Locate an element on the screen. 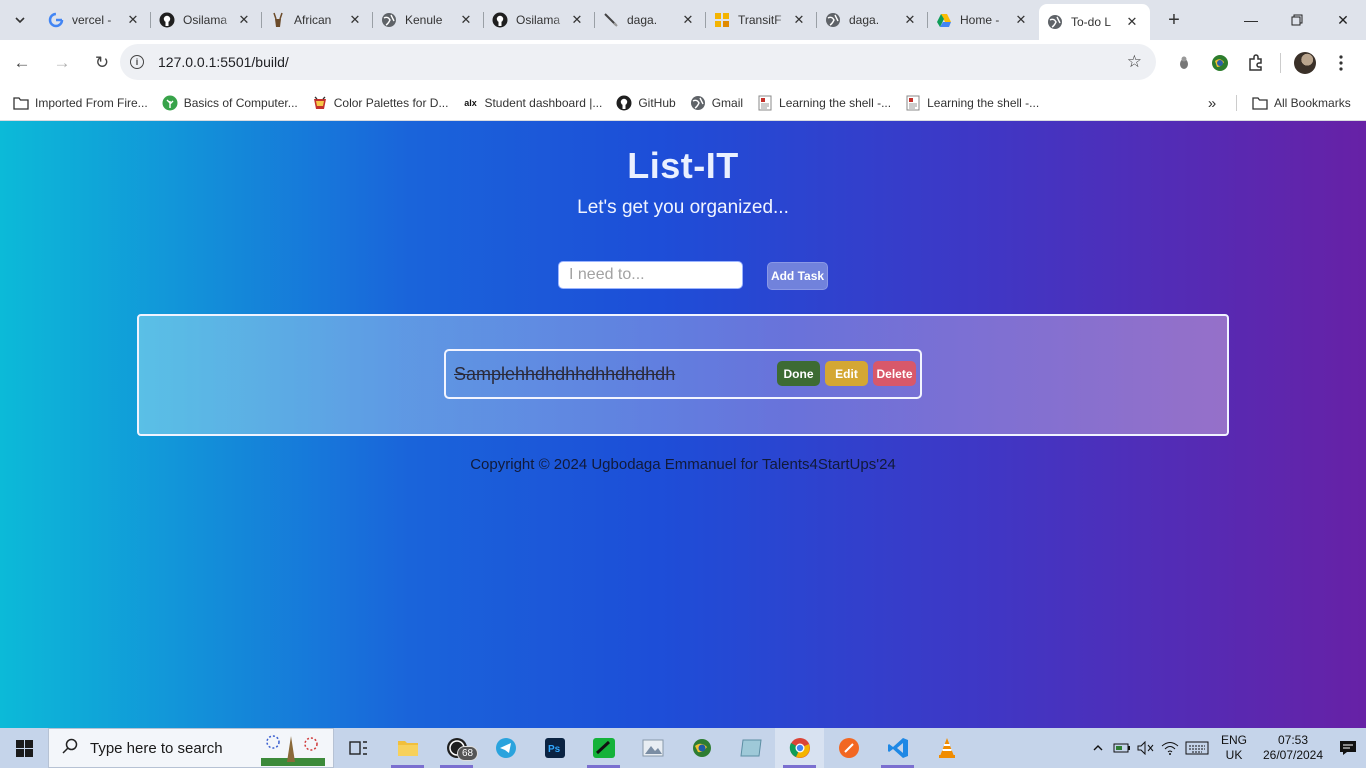  google-icon is located at coordinates (56, 20).